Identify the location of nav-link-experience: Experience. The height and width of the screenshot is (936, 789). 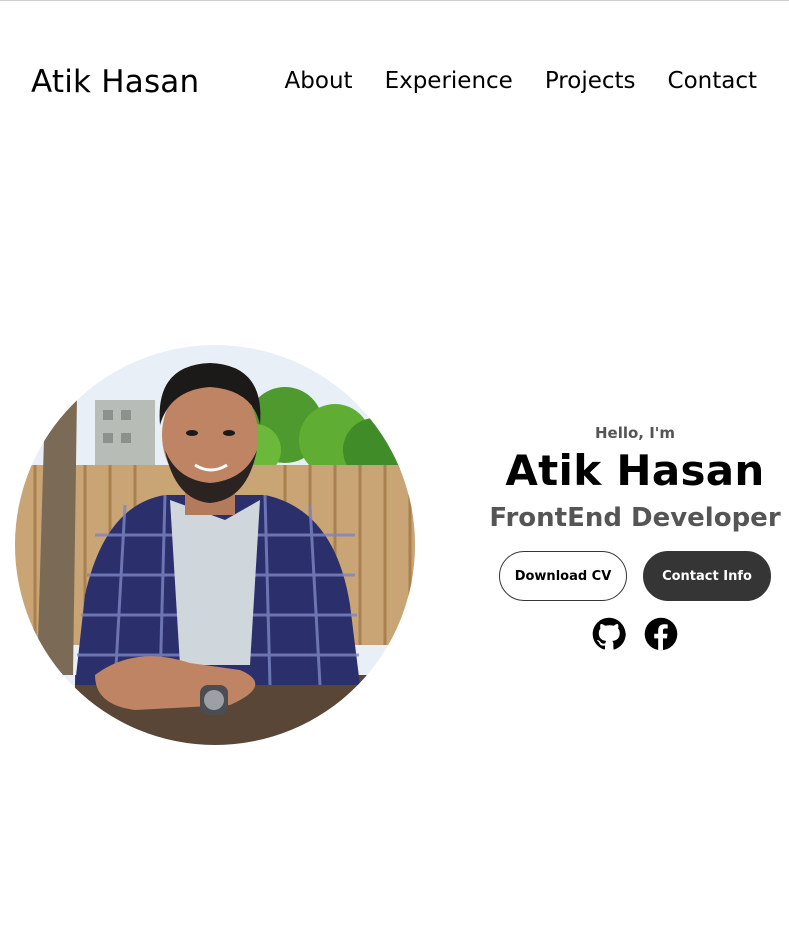
(449, 81).